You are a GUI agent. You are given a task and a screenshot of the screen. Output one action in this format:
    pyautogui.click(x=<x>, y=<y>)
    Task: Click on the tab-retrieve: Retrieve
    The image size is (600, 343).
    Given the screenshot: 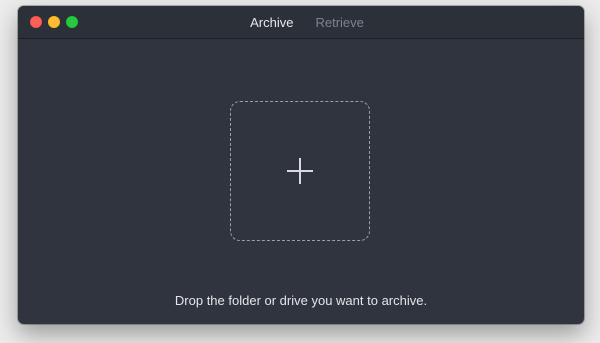 What is the action you would take?
    pyautogui.click(x=339, y=22)
    